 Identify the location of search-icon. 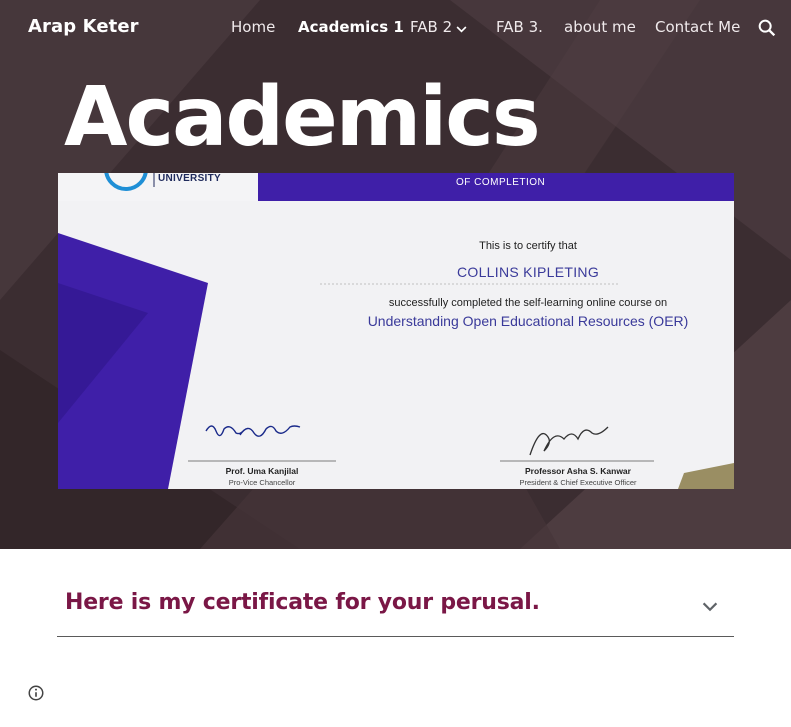
(767, 28).